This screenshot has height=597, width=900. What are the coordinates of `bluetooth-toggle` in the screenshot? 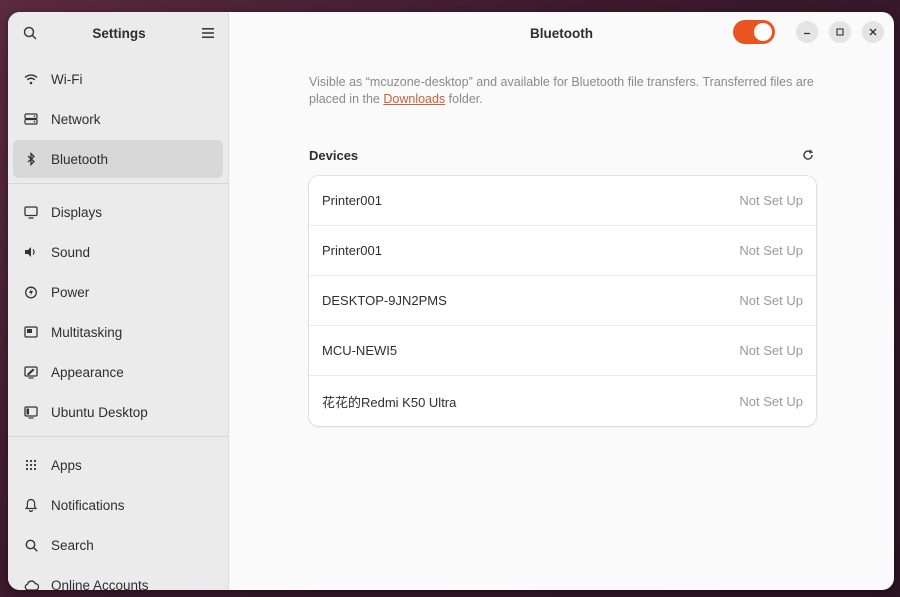 It's located at (754, 32).